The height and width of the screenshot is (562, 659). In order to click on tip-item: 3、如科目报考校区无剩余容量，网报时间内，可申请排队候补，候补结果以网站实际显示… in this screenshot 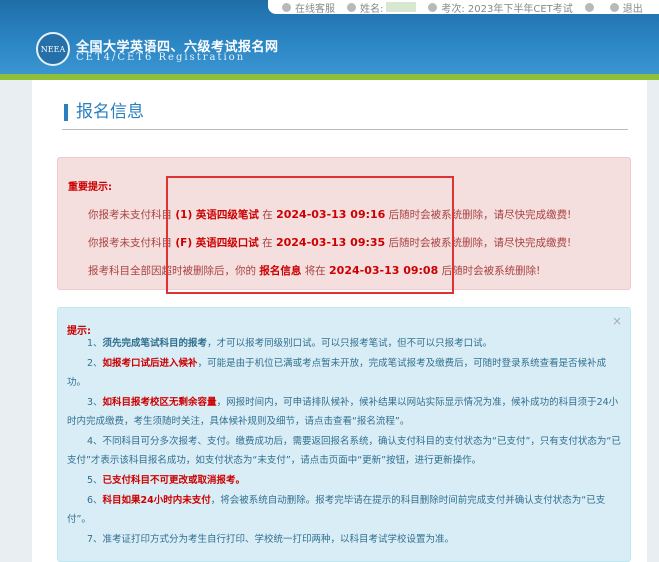, I will do `click(343, 412)`.